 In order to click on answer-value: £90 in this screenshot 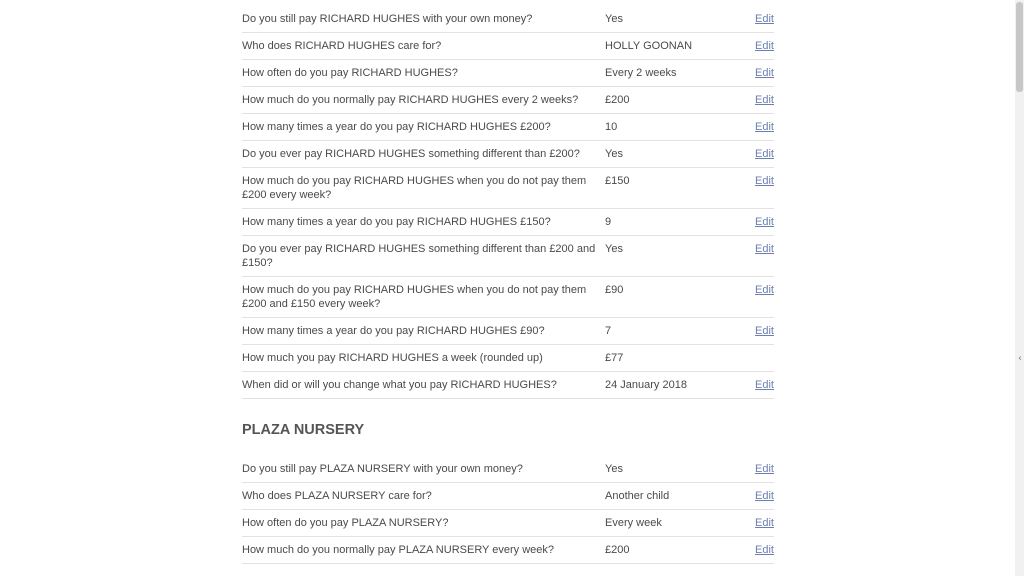, I will do `click(614, 290)`.